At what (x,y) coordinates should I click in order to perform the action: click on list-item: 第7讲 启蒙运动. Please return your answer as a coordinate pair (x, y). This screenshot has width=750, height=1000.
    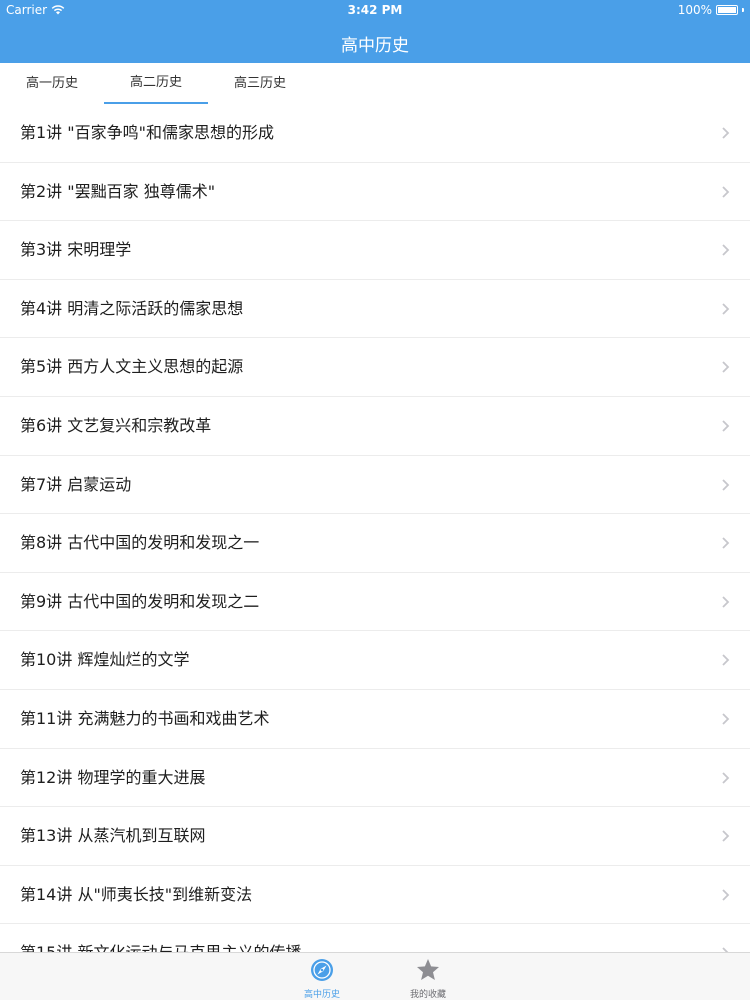
    Looking at the image, I should click on (375, 485).